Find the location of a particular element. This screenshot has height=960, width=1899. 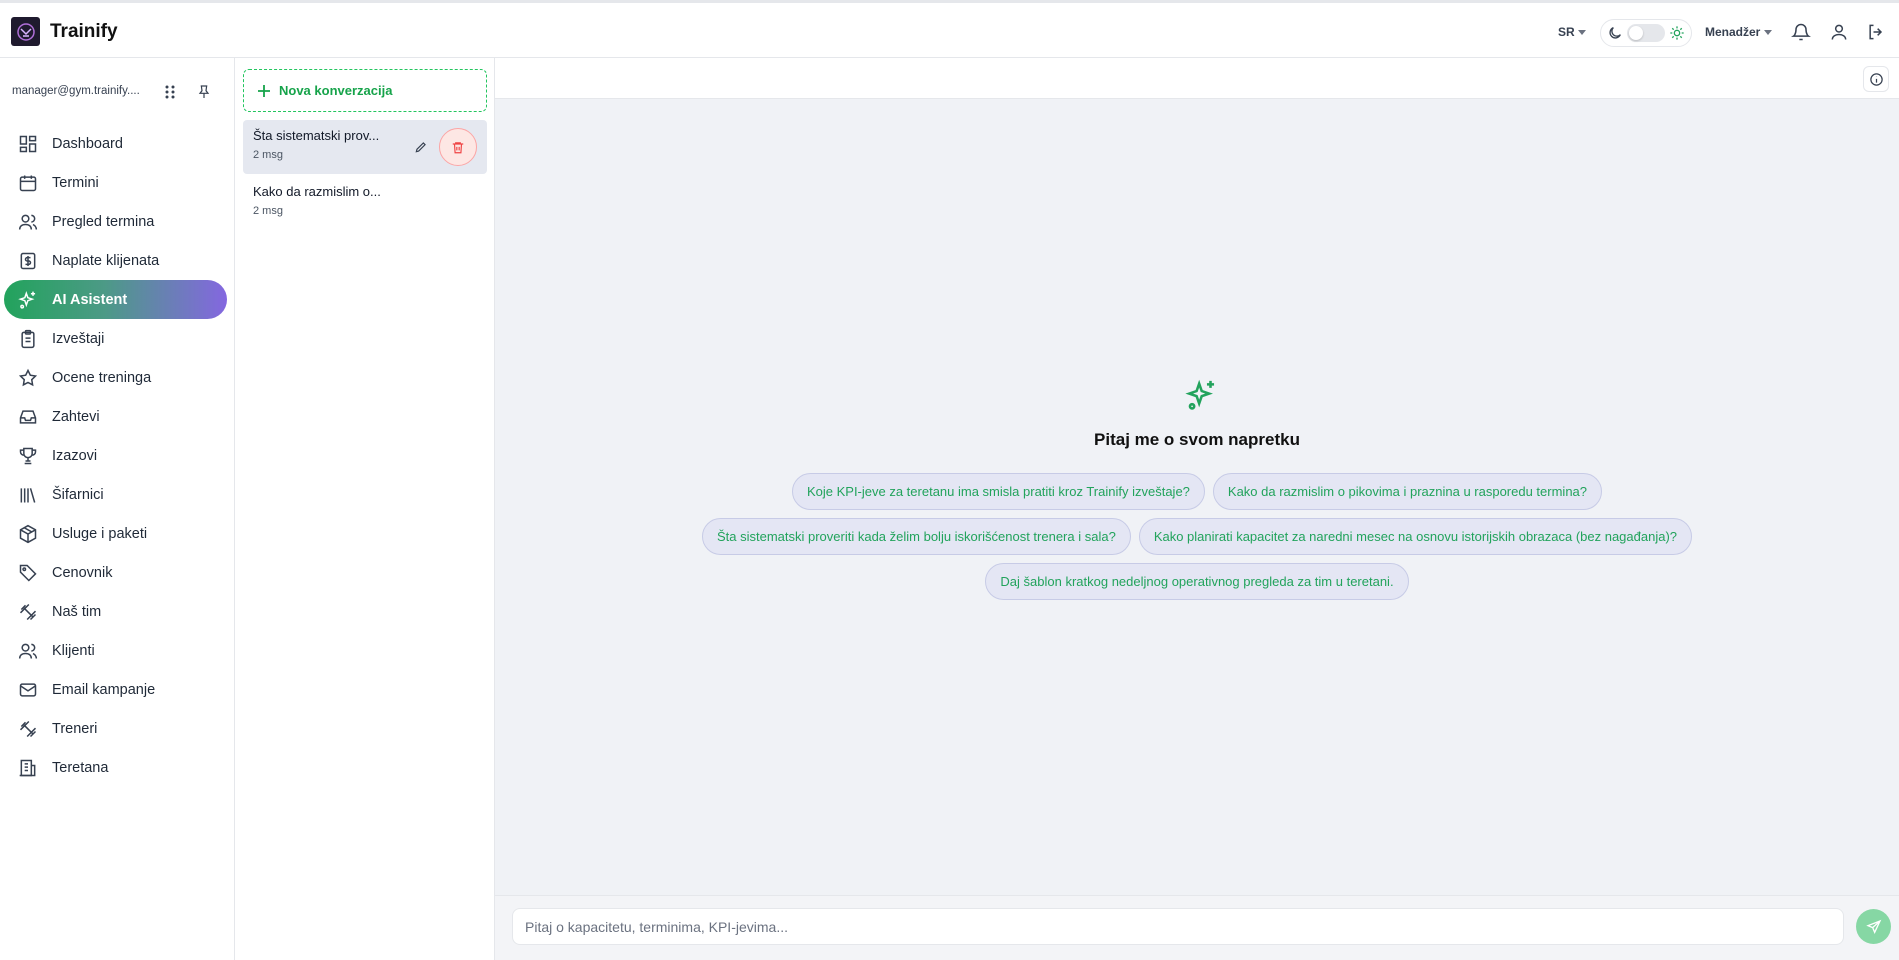

trash-icon is located at coordinates (458, 147).